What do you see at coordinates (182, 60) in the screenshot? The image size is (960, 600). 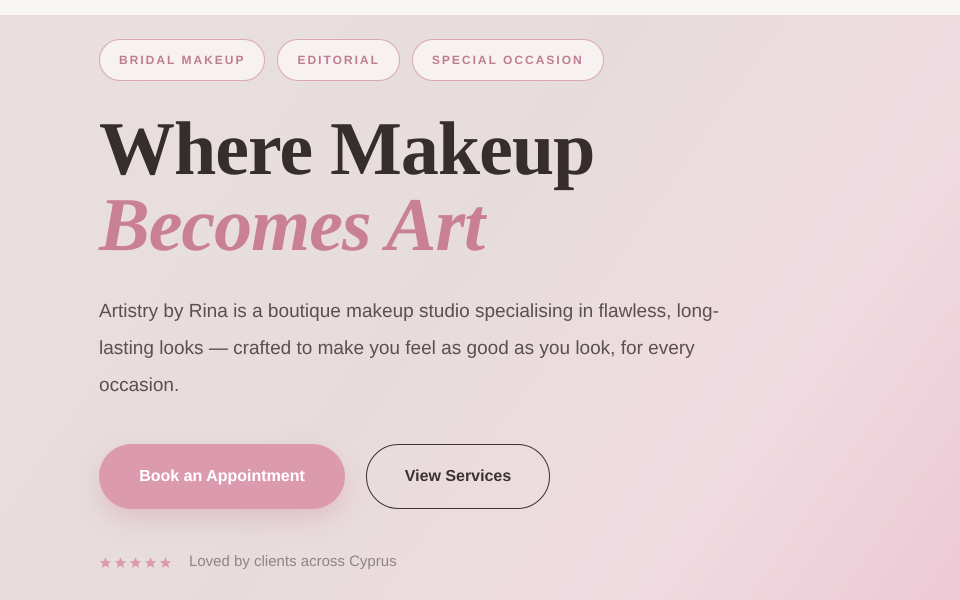 I see `category-tag: BRIDAL MAKEUP` at bounding box center [182, 60].